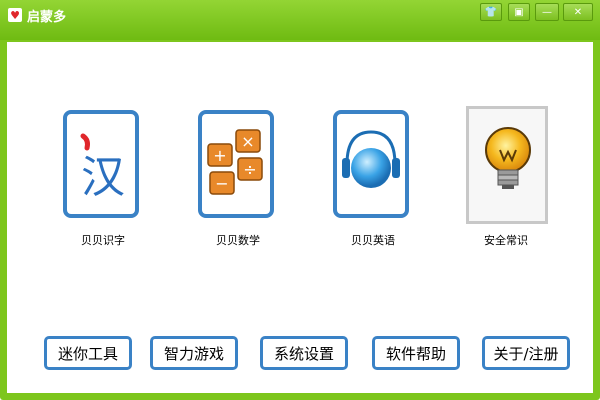 The image size is (600, 400). What do you see at coordinates (235, 162) in the screenshot?
I see `math-blocks-icon: + × − ÷` at bounding box center [235, 162].